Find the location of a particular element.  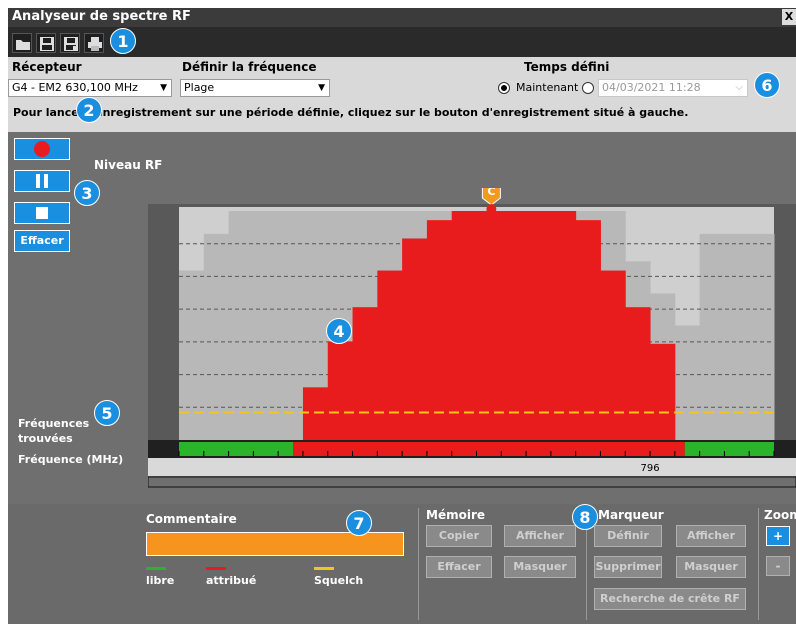

legend-free: libre is located at coordinates (160, 577).